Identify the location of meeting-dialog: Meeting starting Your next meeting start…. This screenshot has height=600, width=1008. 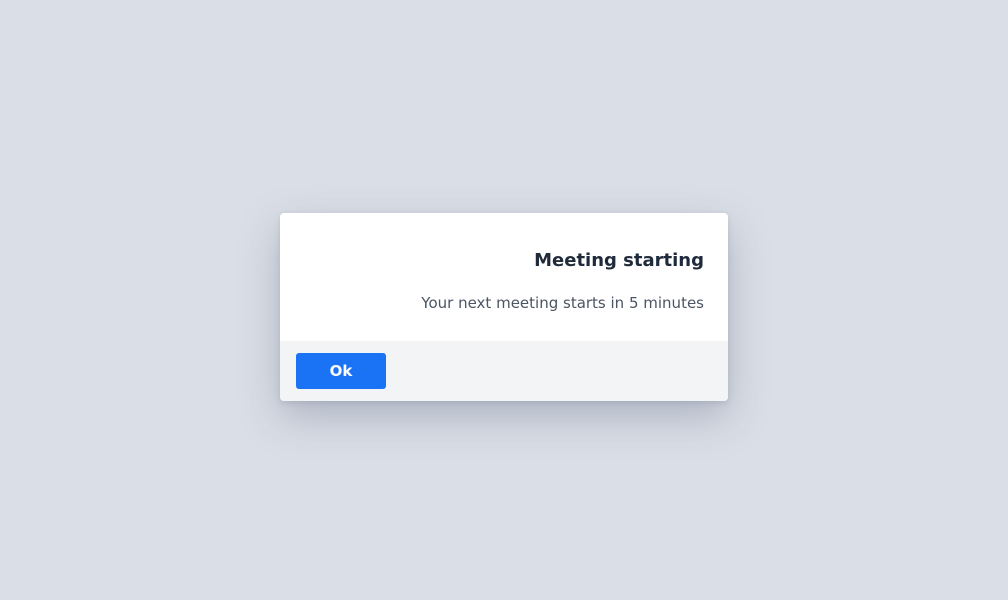
(504, 307).